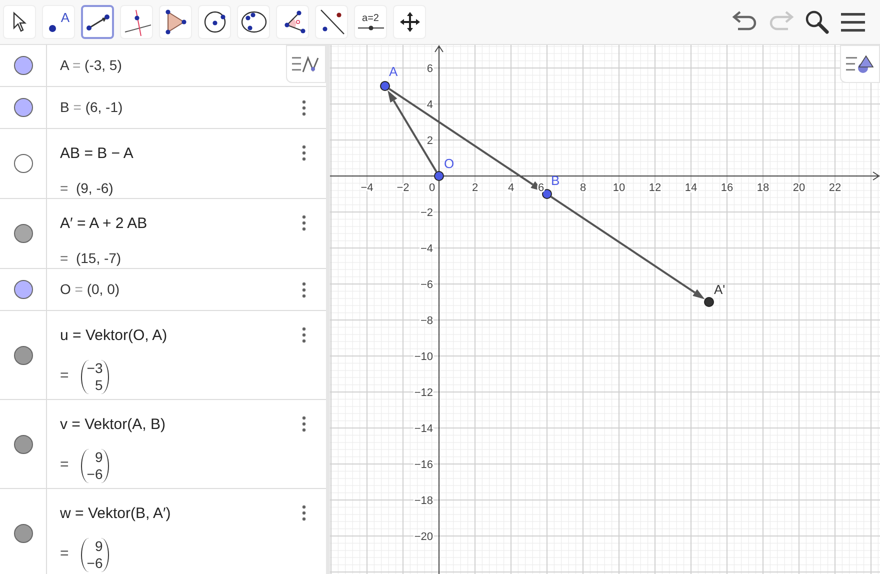  I want to click on cursor-icon, so click(19, 22).